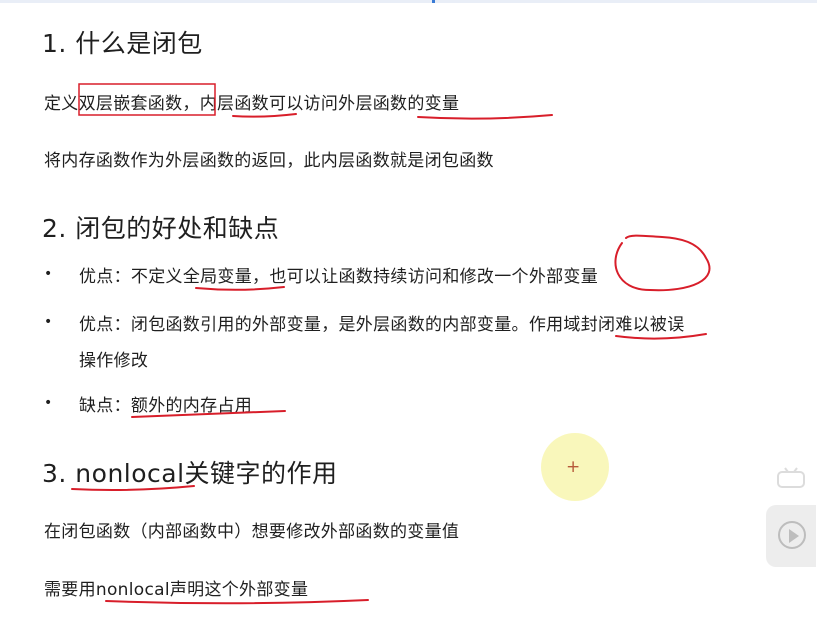 The image size is (817, 623). Describe the element at coordinates (114, 361) in the screenshot. I see `pros-item-2-continued: 操作修改` at that location.